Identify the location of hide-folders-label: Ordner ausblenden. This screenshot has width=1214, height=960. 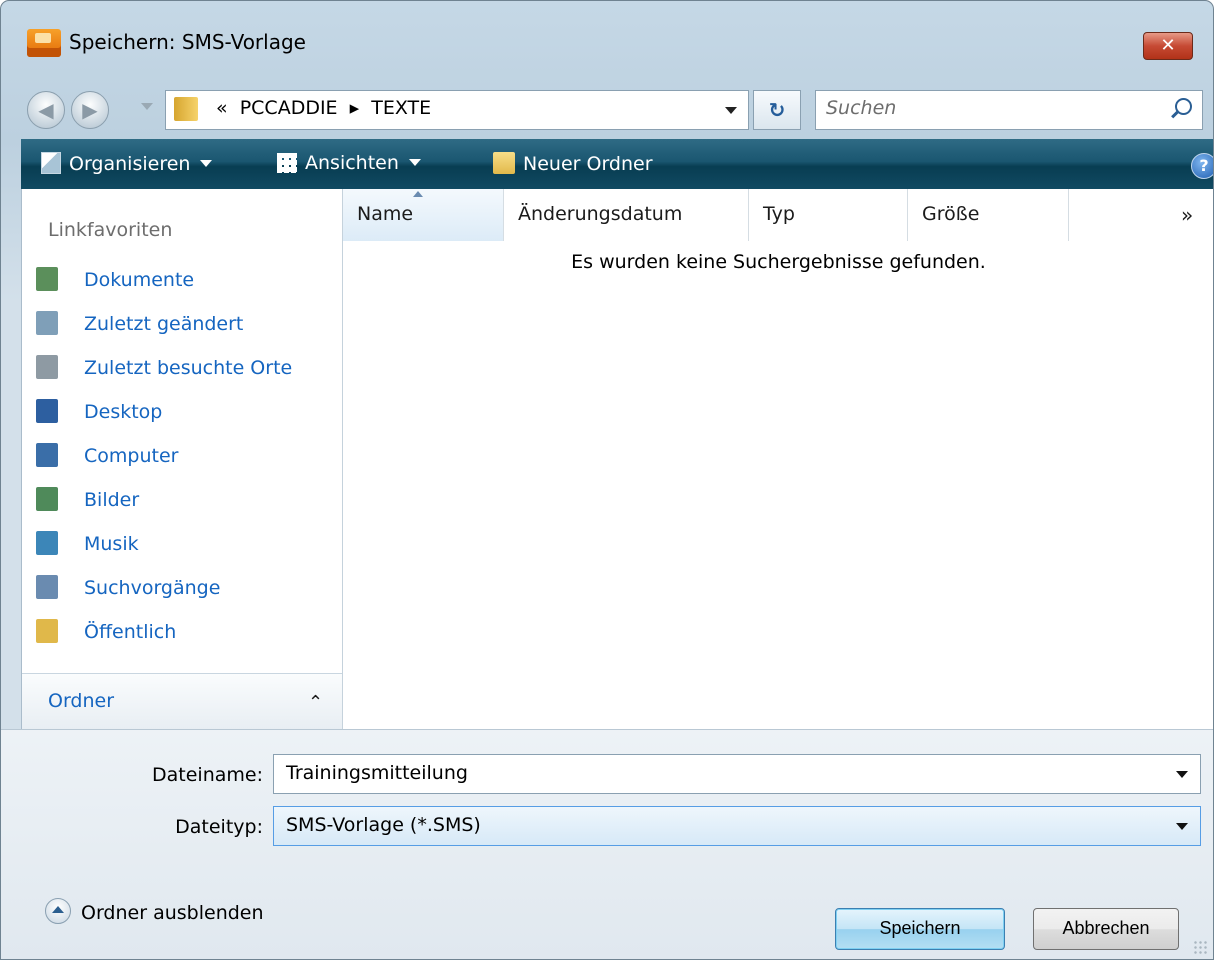
(172, 913).